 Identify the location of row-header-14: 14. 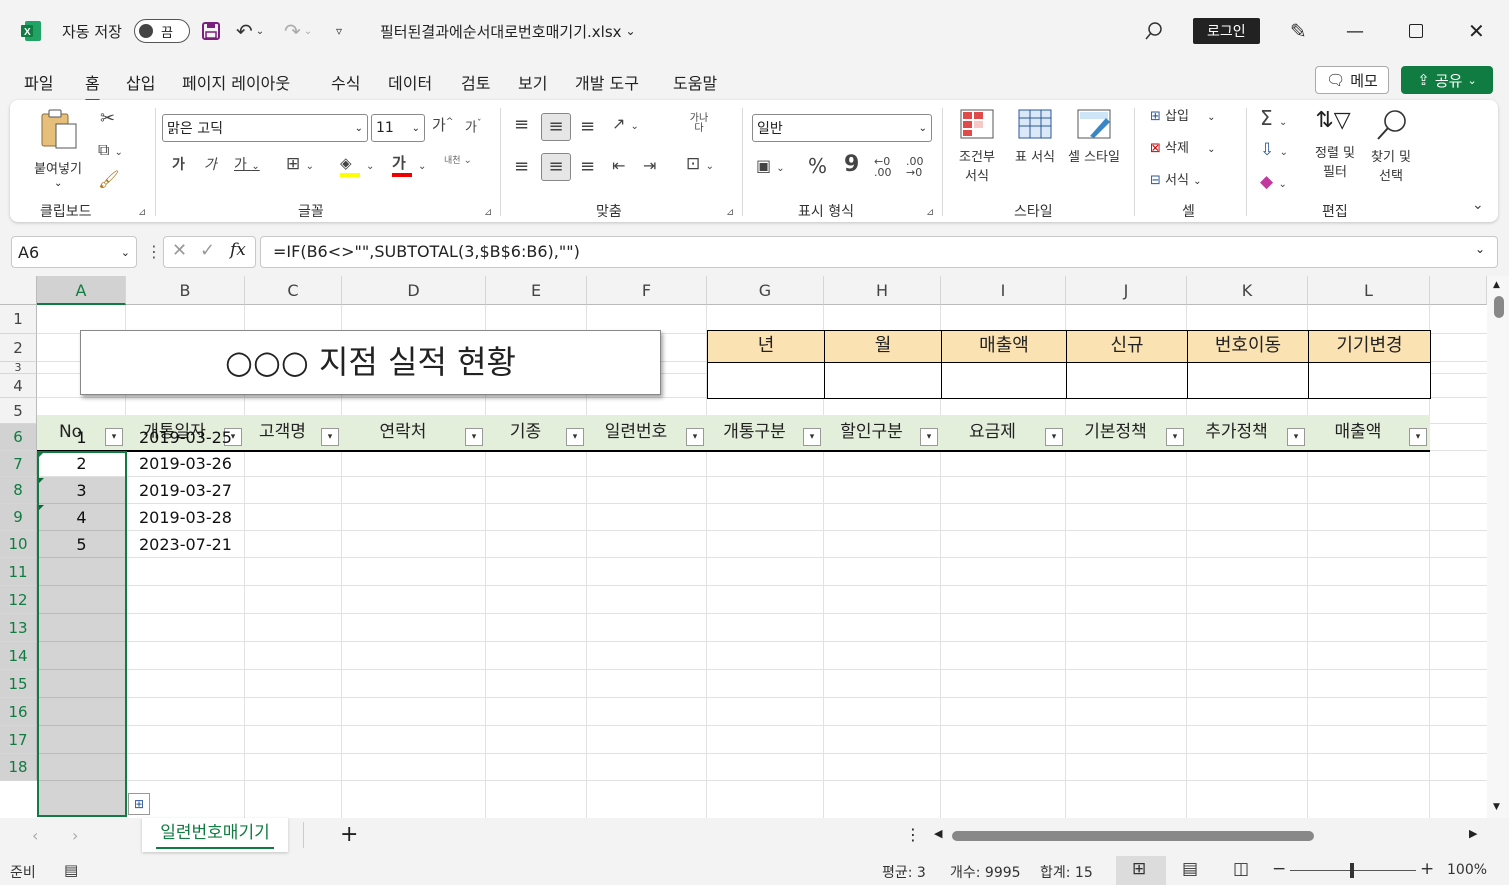
(18, 656).